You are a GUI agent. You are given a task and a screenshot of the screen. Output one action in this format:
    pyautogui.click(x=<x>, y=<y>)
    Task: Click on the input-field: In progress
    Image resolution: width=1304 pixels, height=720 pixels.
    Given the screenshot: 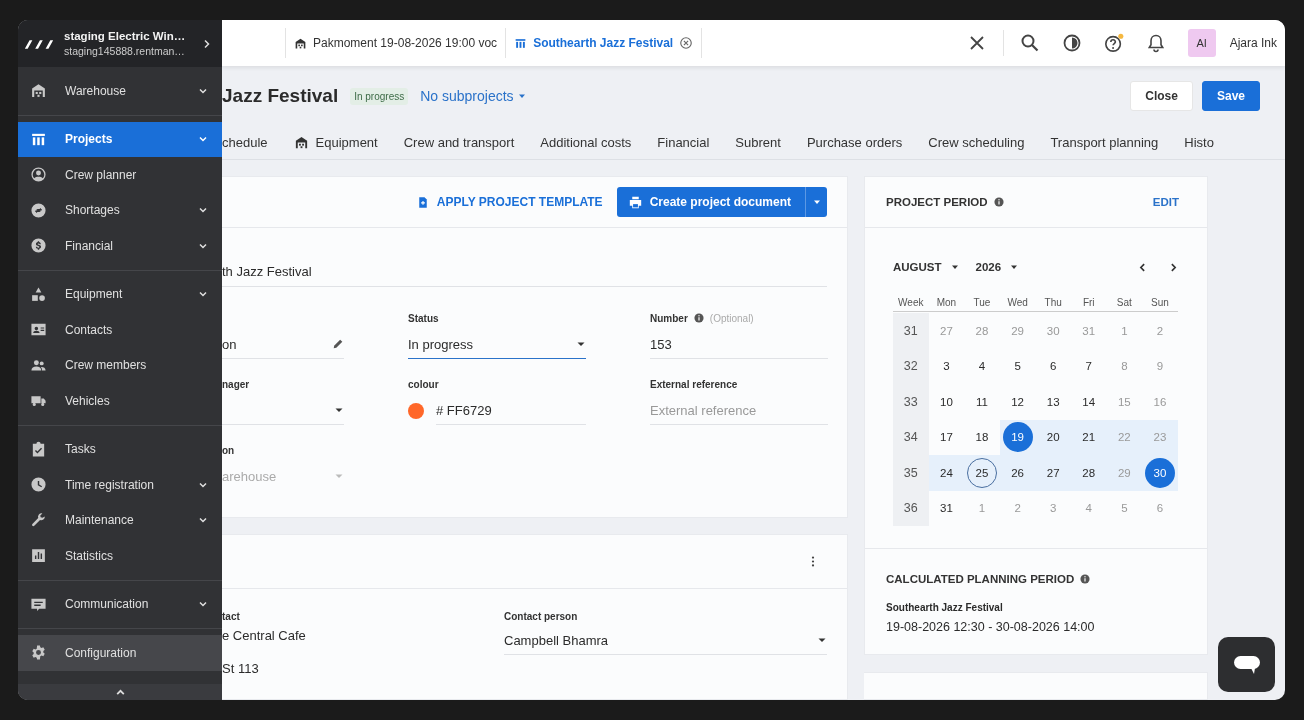 What is the action you would take?
    pyautogui.click(x=497, y=344)
    